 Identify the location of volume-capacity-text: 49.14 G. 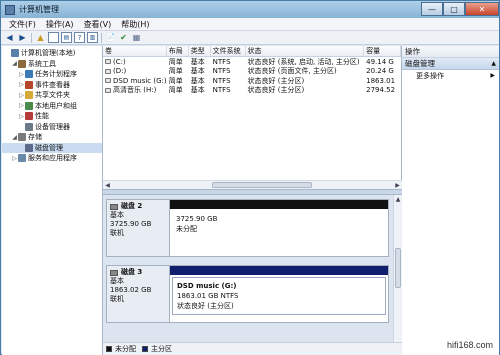
(380, 61).